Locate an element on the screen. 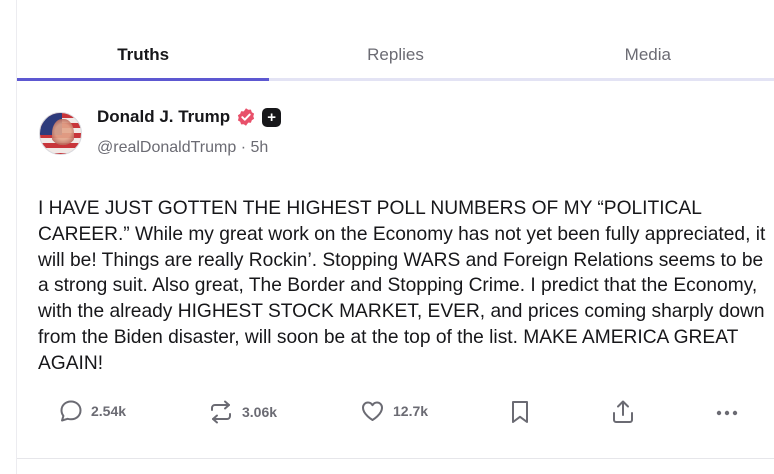 The height and width of the screenshot is (474, 774). retruth-icon is located at coordinates (221, 412).